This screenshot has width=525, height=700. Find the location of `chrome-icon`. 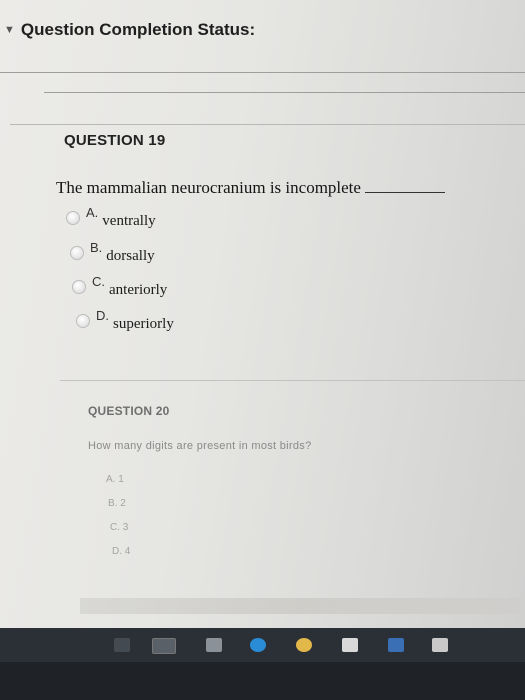

chrome-icon is located at coordinates (304, 645).